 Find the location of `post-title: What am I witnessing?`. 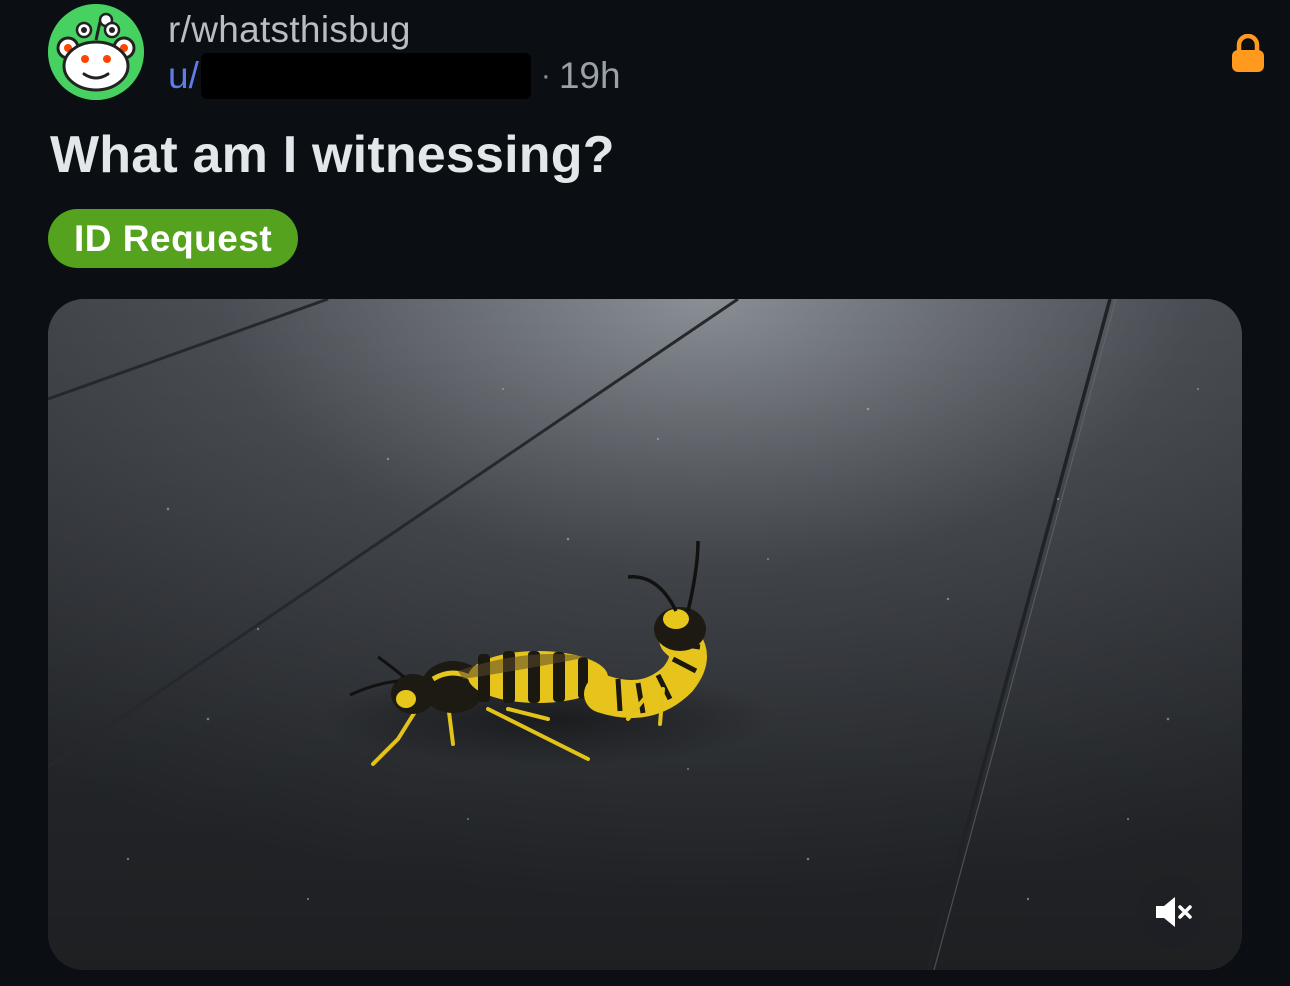

post-title: What am I witnessing? is located at coordinates (332, 155).